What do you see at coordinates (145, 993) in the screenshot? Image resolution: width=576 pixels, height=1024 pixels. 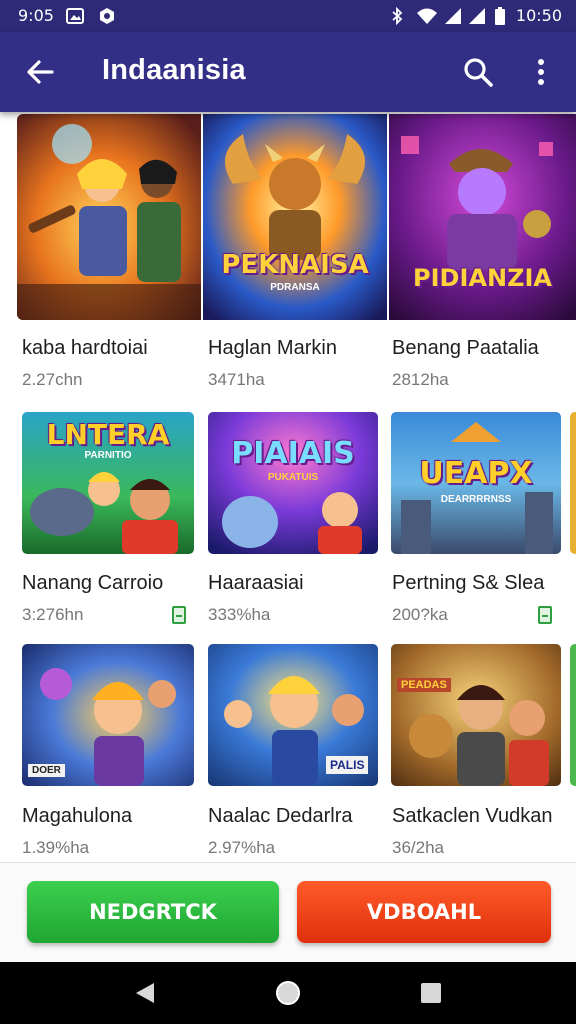 I see `back-triangle-icon` at bounding box center [145, 993].